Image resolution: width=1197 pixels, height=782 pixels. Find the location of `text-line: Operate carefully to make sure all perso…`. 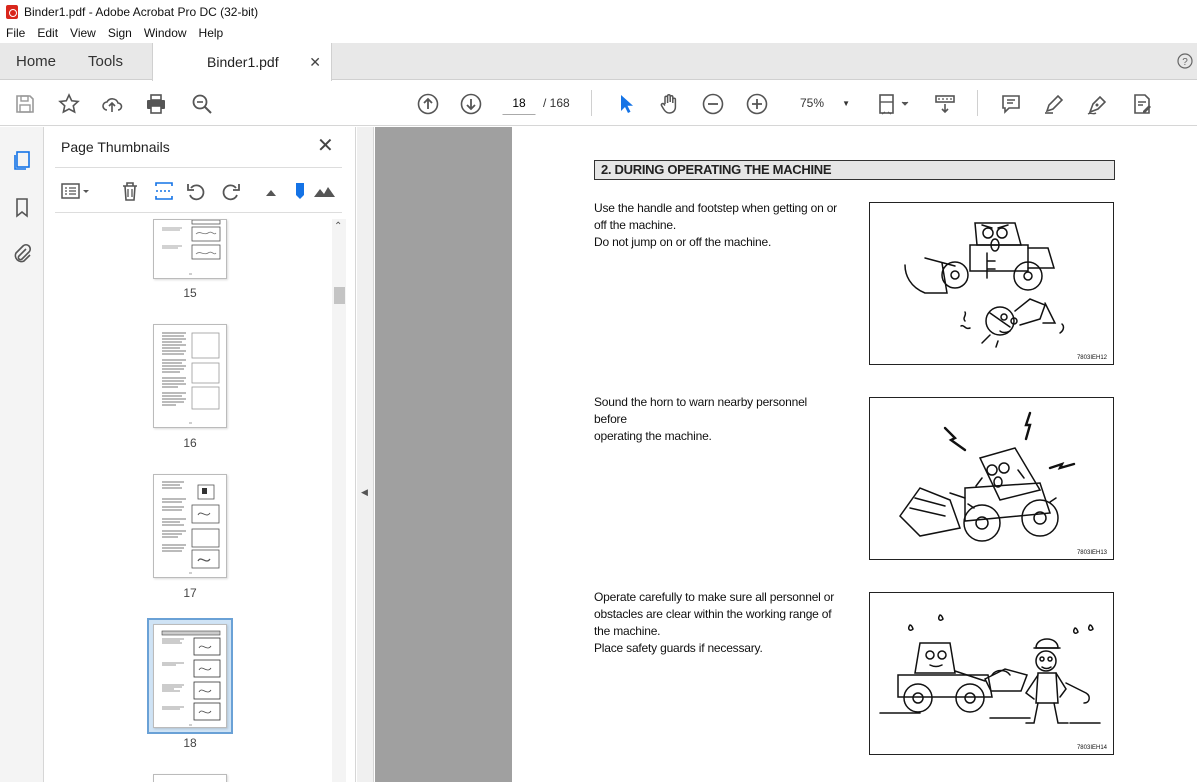

text-line: Operate carefully to make sure all perso… is located at coordinates (714, 597).